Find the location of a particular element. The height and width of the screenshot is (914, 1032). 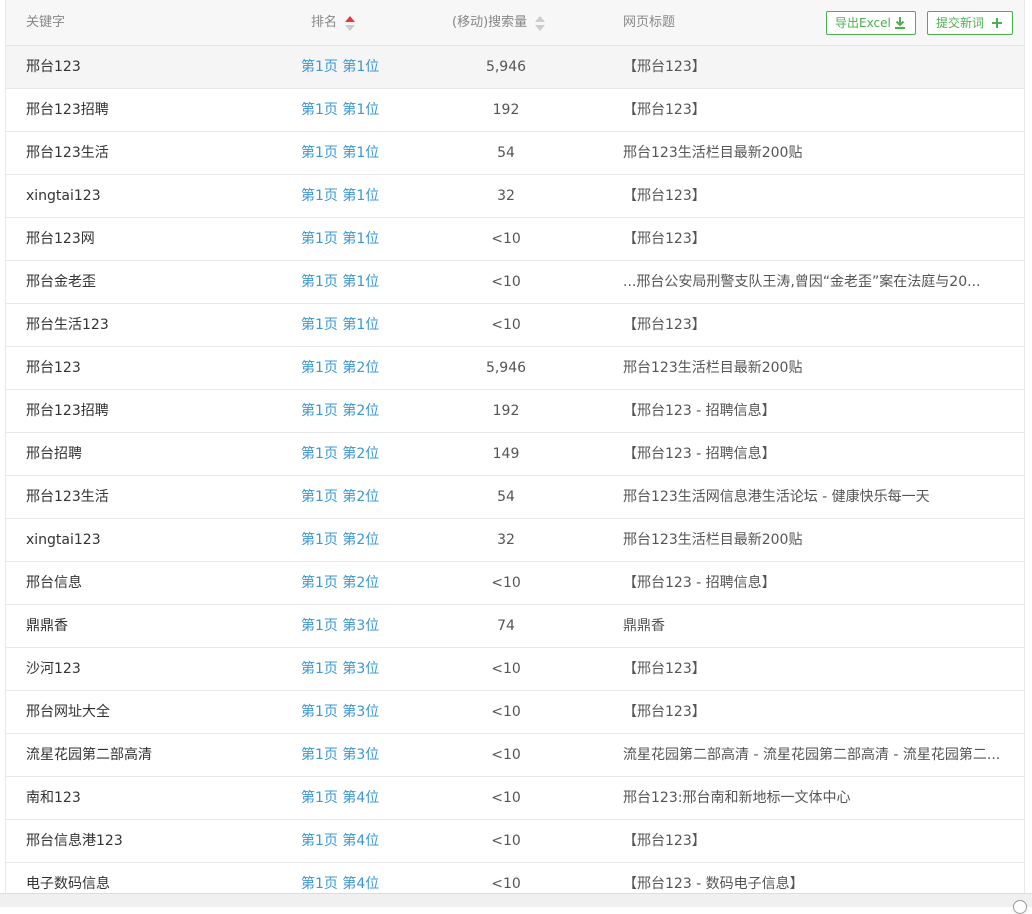

header-volume: (移动)搜索量 is located at coordinates (499, 23).